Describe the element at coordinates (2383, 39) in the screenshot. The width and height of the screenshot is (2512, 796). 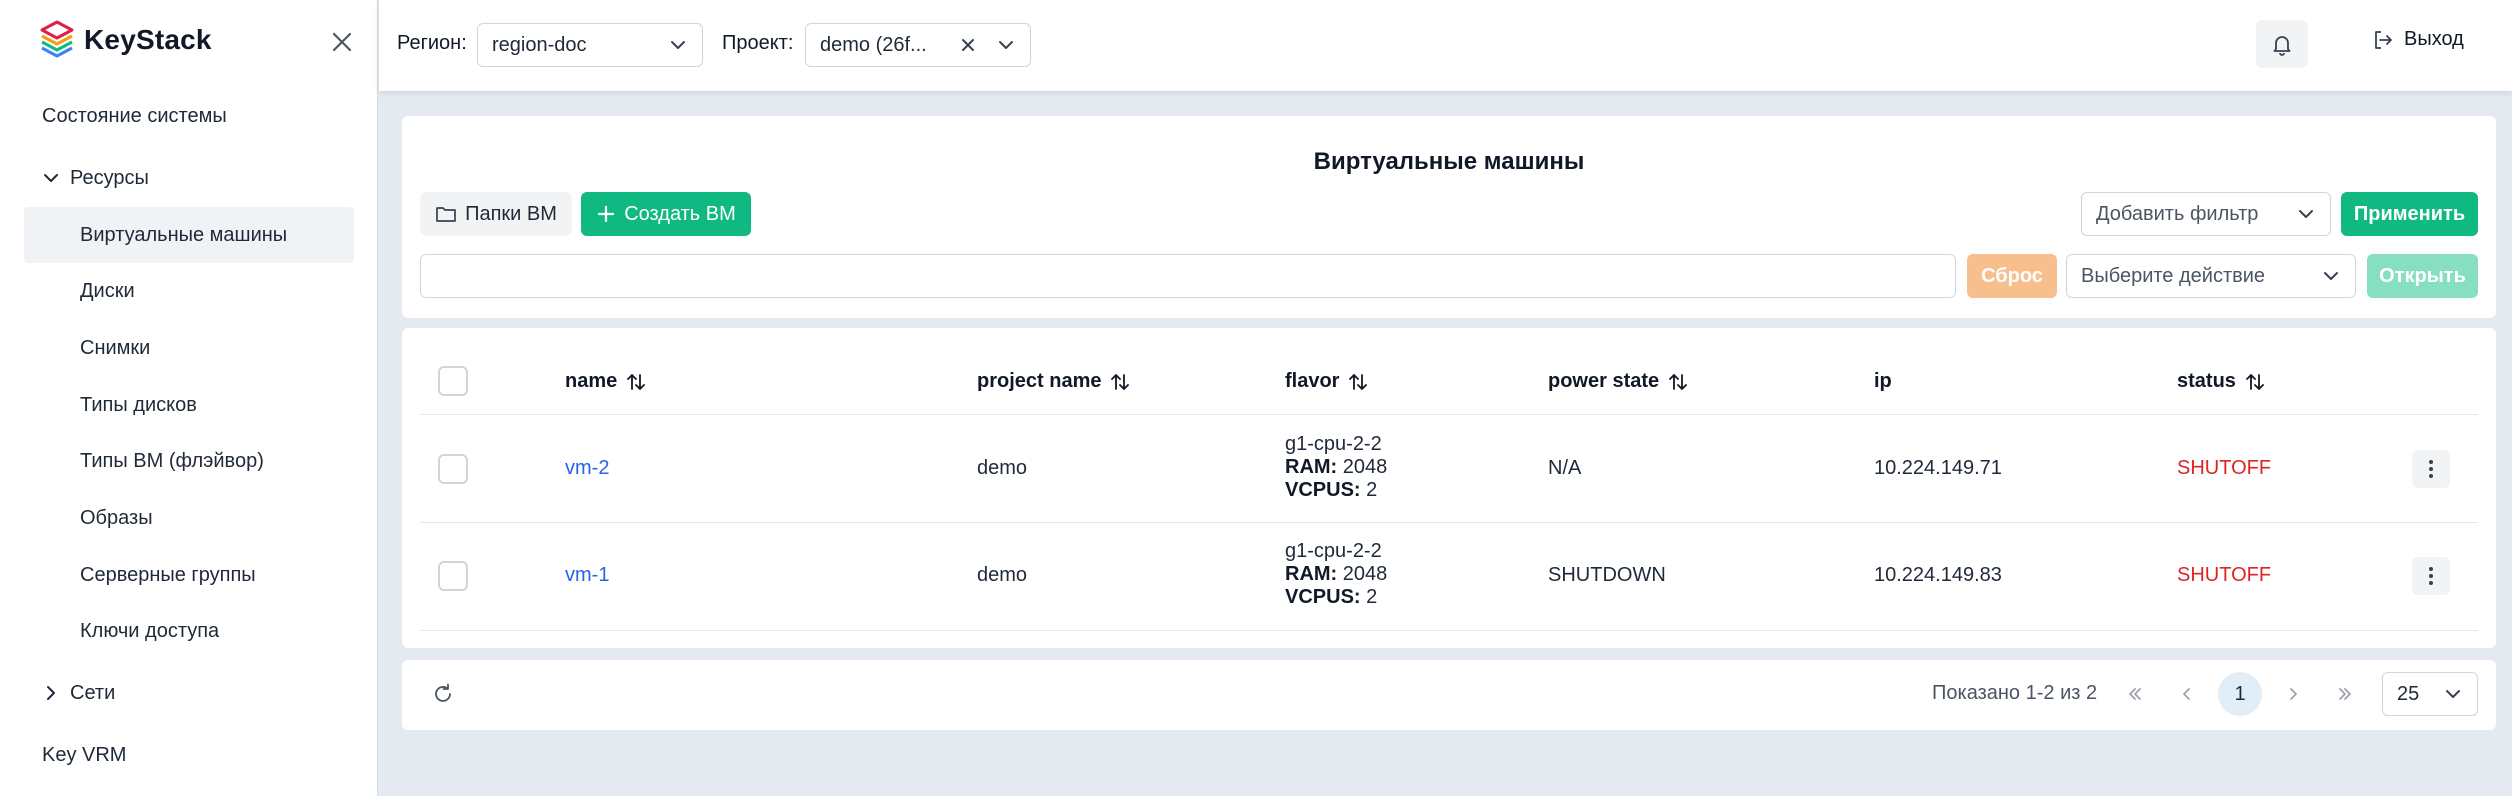
I see `logout-icon` at that location.